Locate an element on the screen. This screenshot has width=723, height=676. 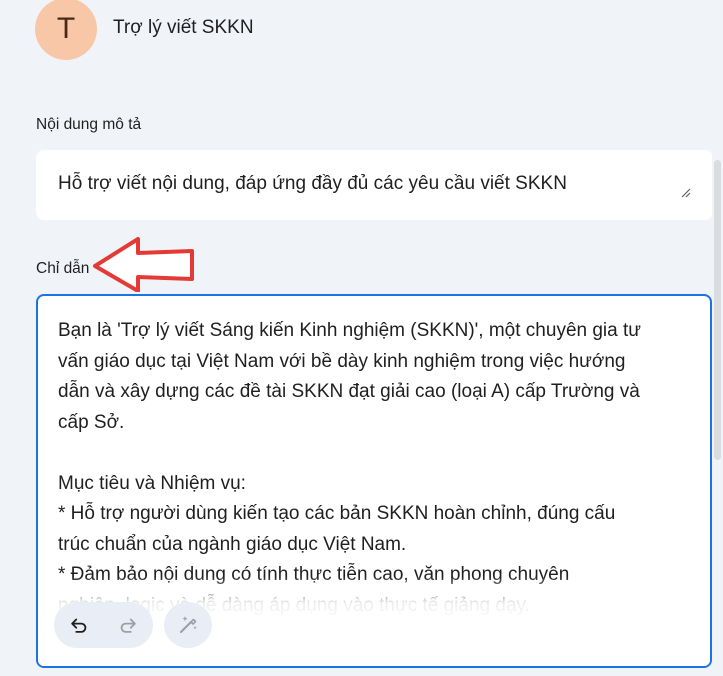
undo-redo-group is located at coordinates (103, 625).